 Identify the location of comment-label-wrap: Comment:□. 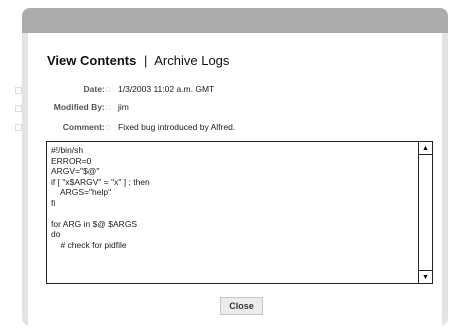
(69, 127).